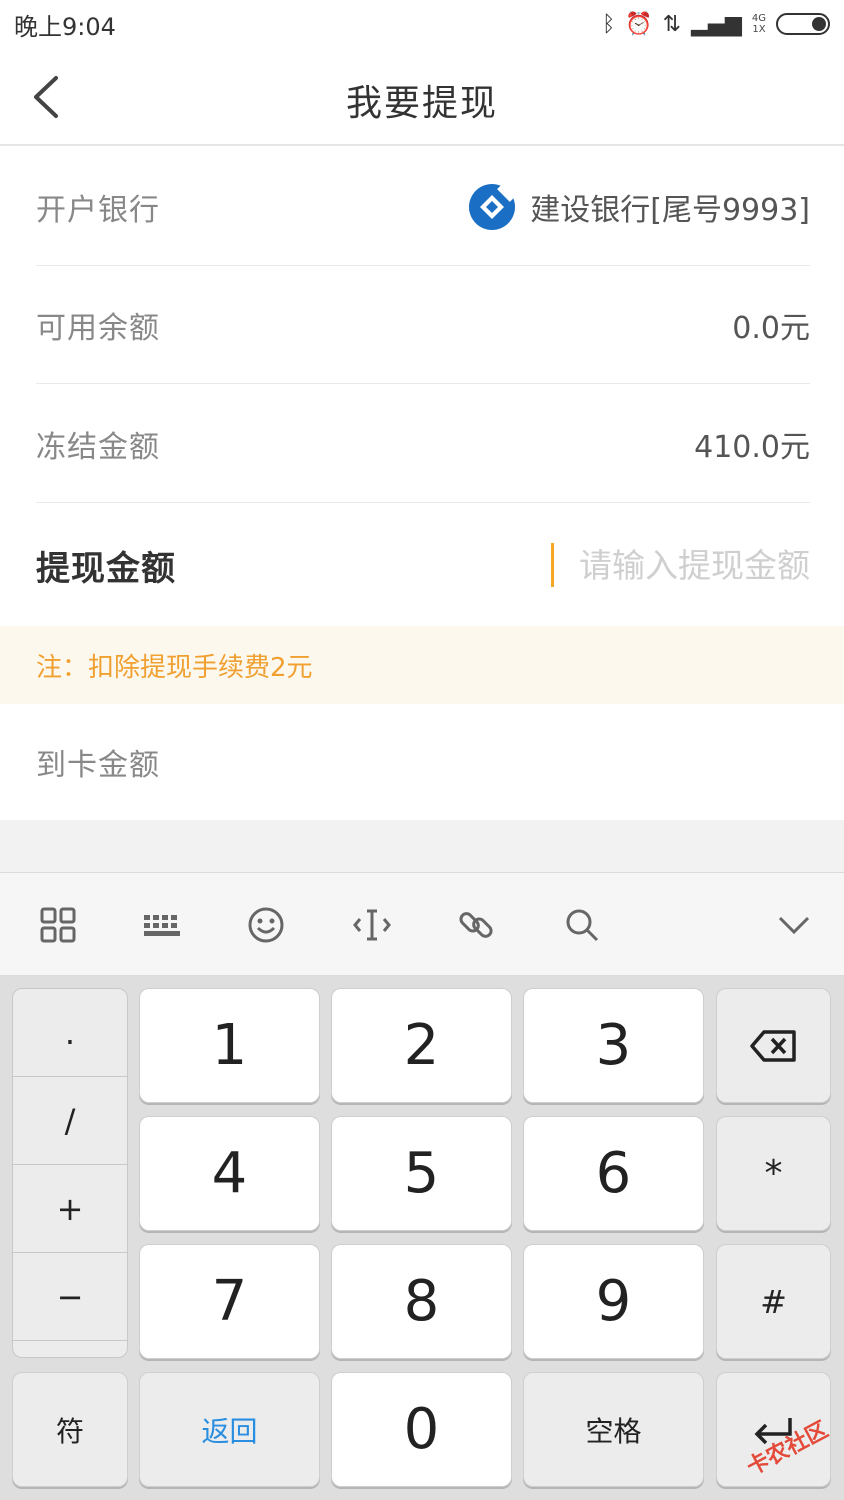 The width and height of the screenshot is (844, 1500). What do you see at coordinates (423, 325) in the screenshot?
I see `available-balance-row: 可用余额 0.0元` at bounding box center [423, 325].